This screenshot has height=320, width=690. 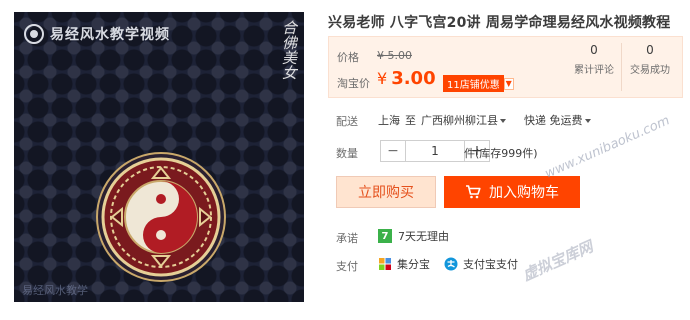 I want to click on currency-symbol: ¥, so click(x=382, y=78).